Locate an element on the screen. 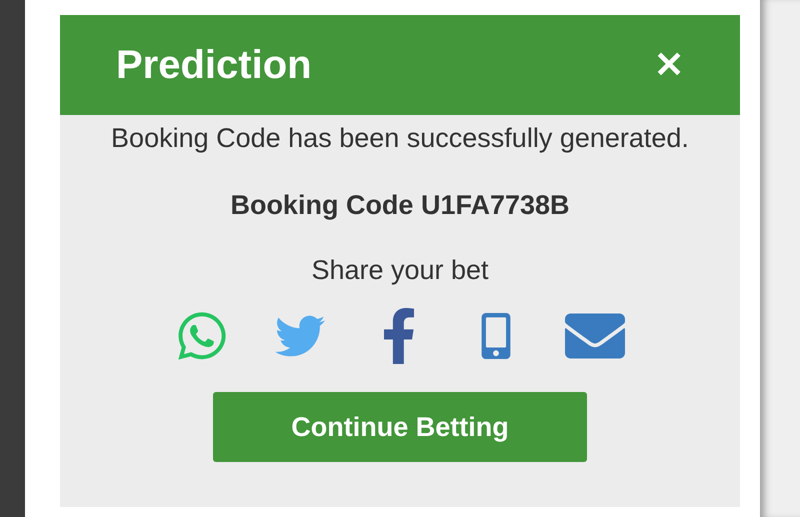 This screenshot has width=800, height=517. continue-betting-button: Continue Betting is located at coordinates (400, 427).